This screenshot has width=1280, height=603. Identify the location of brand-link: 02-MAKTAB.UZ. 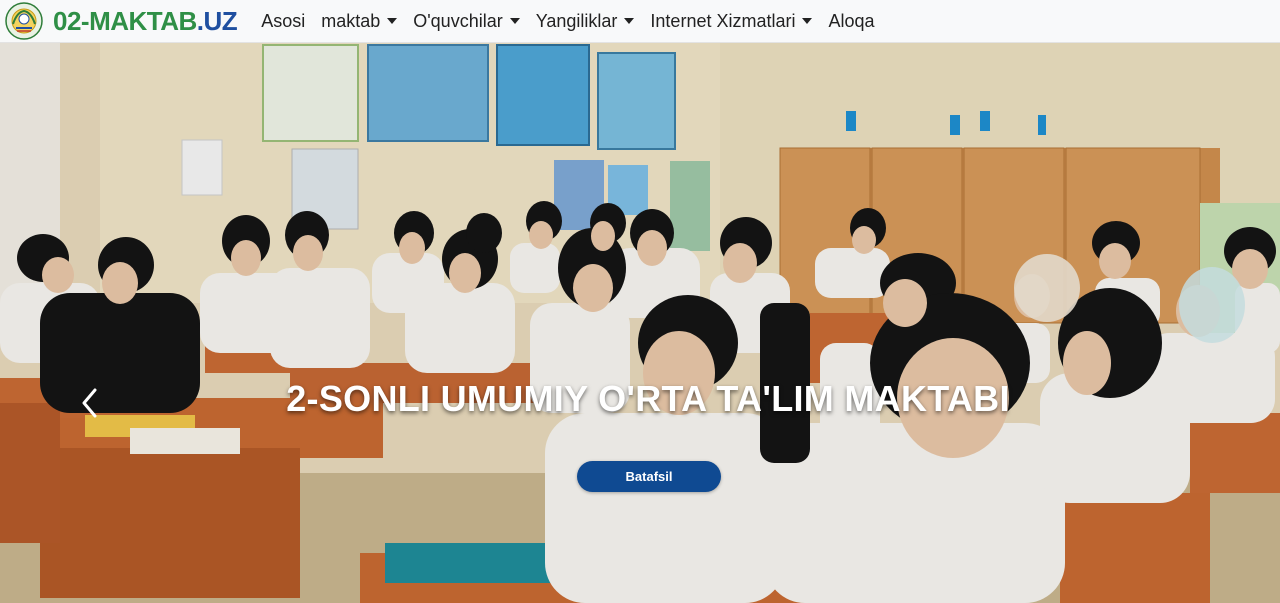
(121, 21).